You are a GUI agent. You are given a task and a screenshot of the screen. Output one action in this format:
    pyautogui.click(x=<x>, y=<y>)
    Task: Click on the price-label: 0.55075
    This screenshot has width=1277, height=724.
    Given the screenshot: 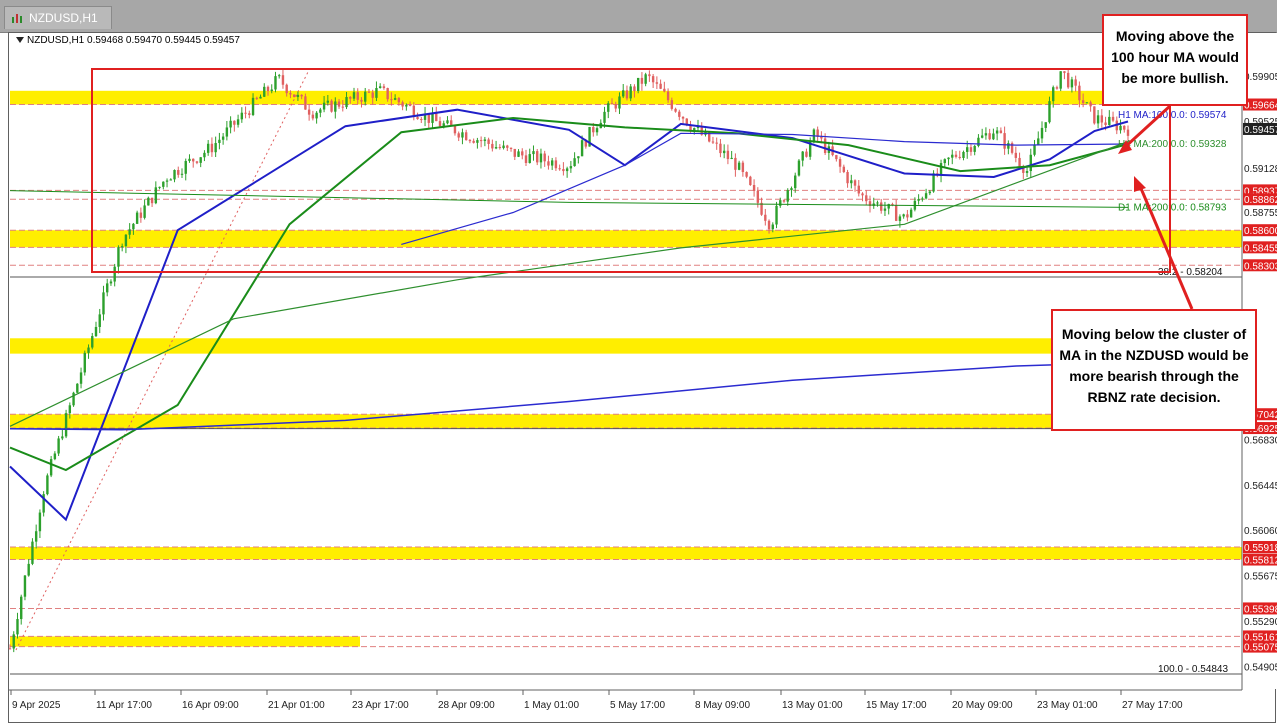 What is the action you would take?
    pyautogui.click(x=1260, y=648)
    